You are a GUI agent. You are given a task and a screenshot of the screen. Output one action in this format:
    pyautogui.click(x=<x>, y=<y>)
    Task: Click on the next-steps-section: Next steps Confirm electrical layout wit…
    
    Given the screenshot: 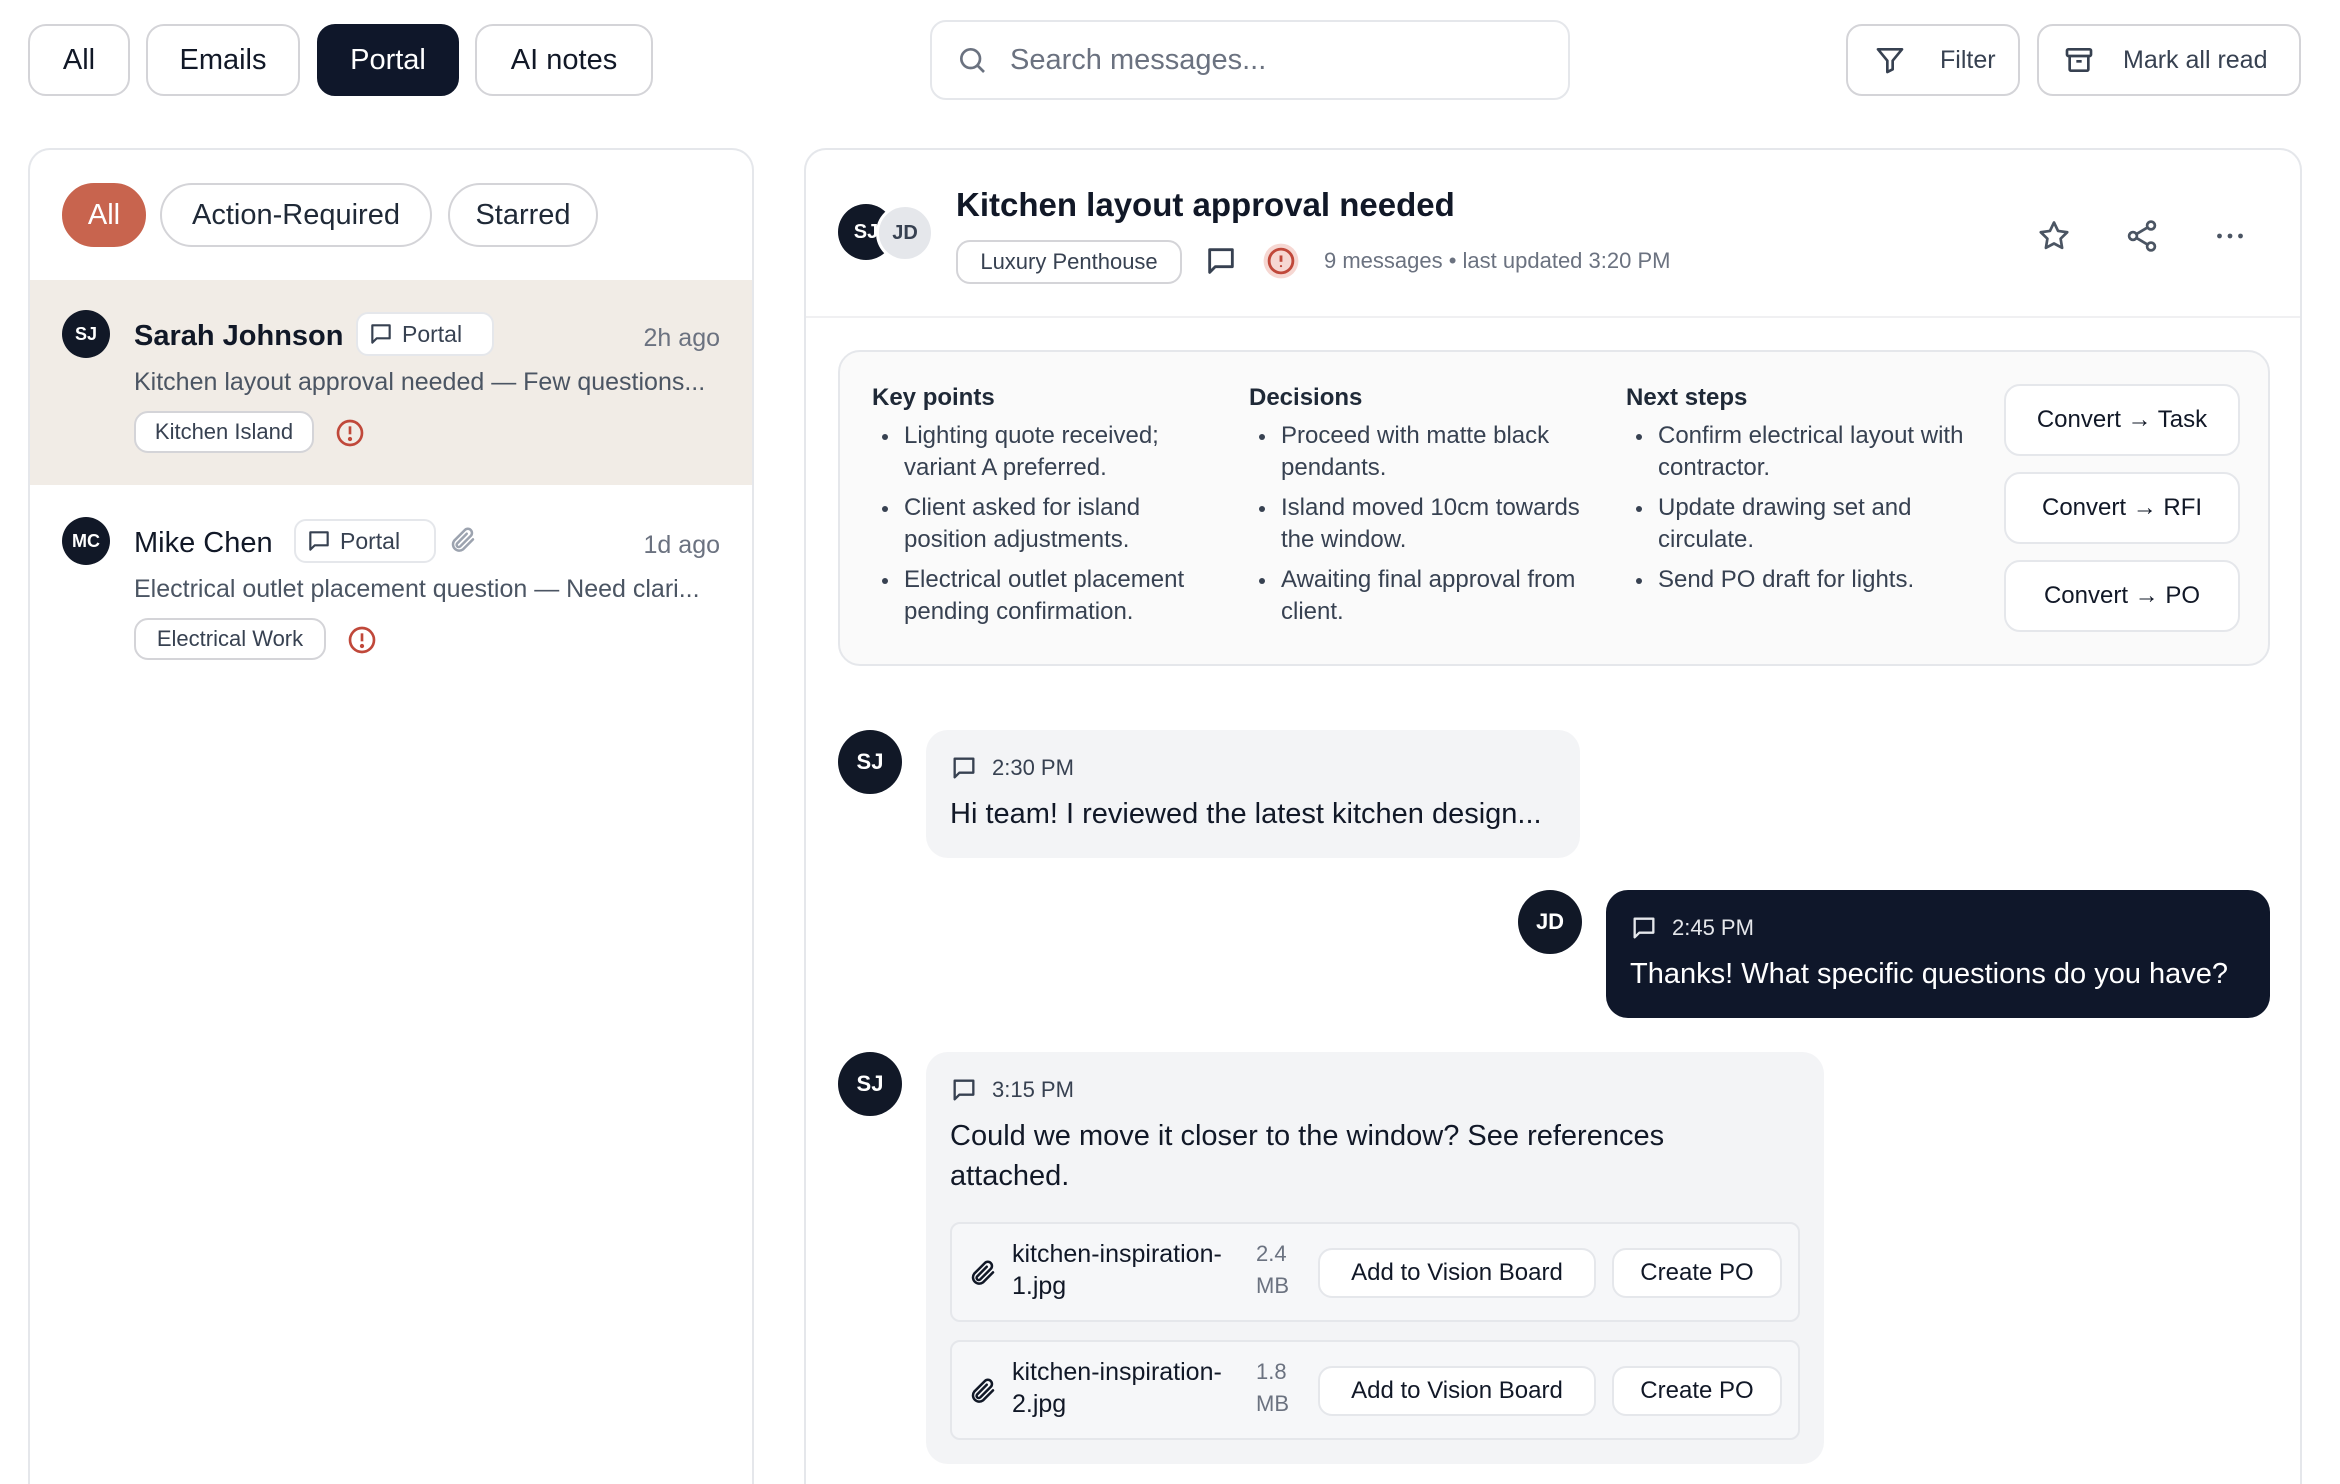 What is the action you would take?
    pyautogui.click(x=1796, y=494)
    